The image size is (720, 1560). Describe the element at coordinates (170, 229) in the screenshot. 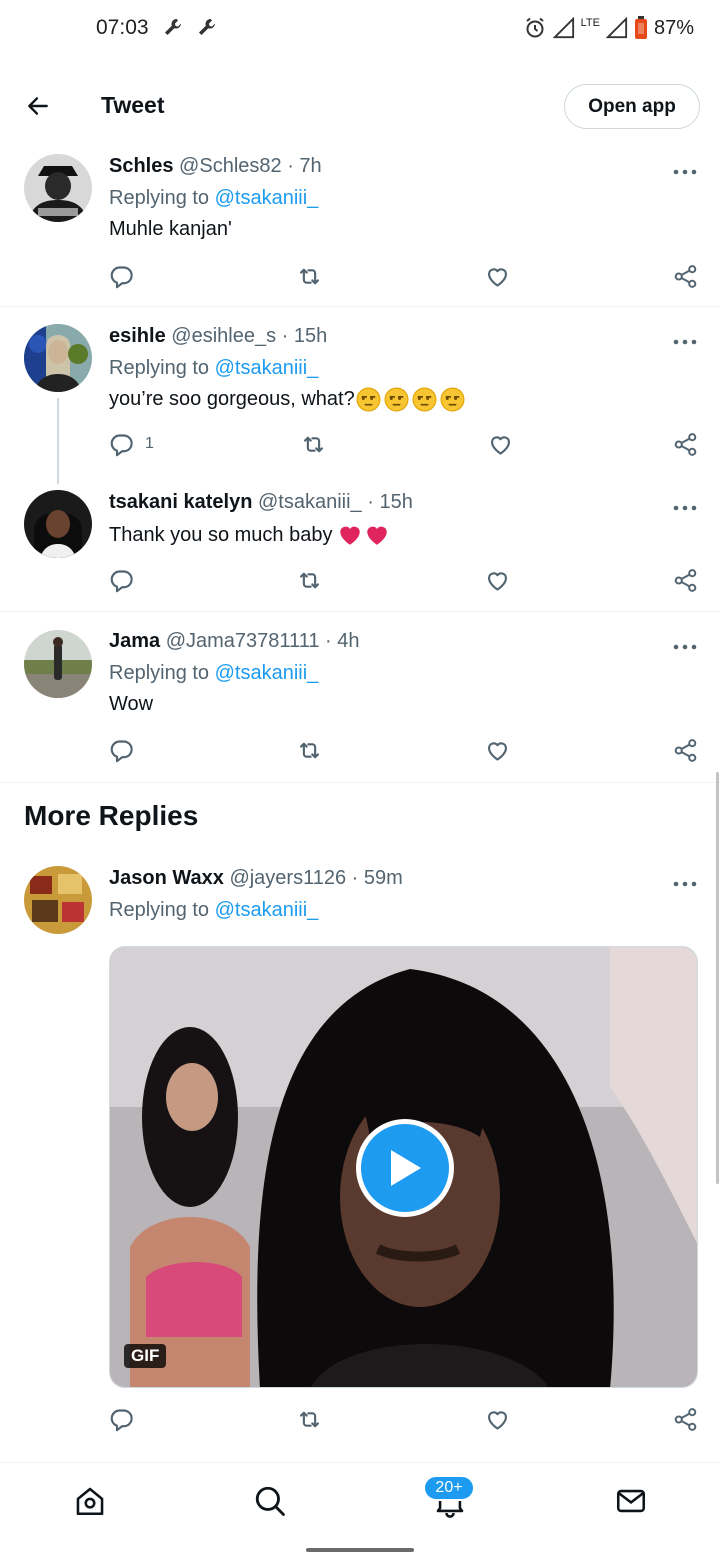

I see `tweet-text: Muhle kanjan'` at that location.